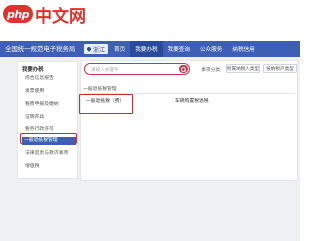  I want to click on region-selector: 浙江, so click(96, 49).